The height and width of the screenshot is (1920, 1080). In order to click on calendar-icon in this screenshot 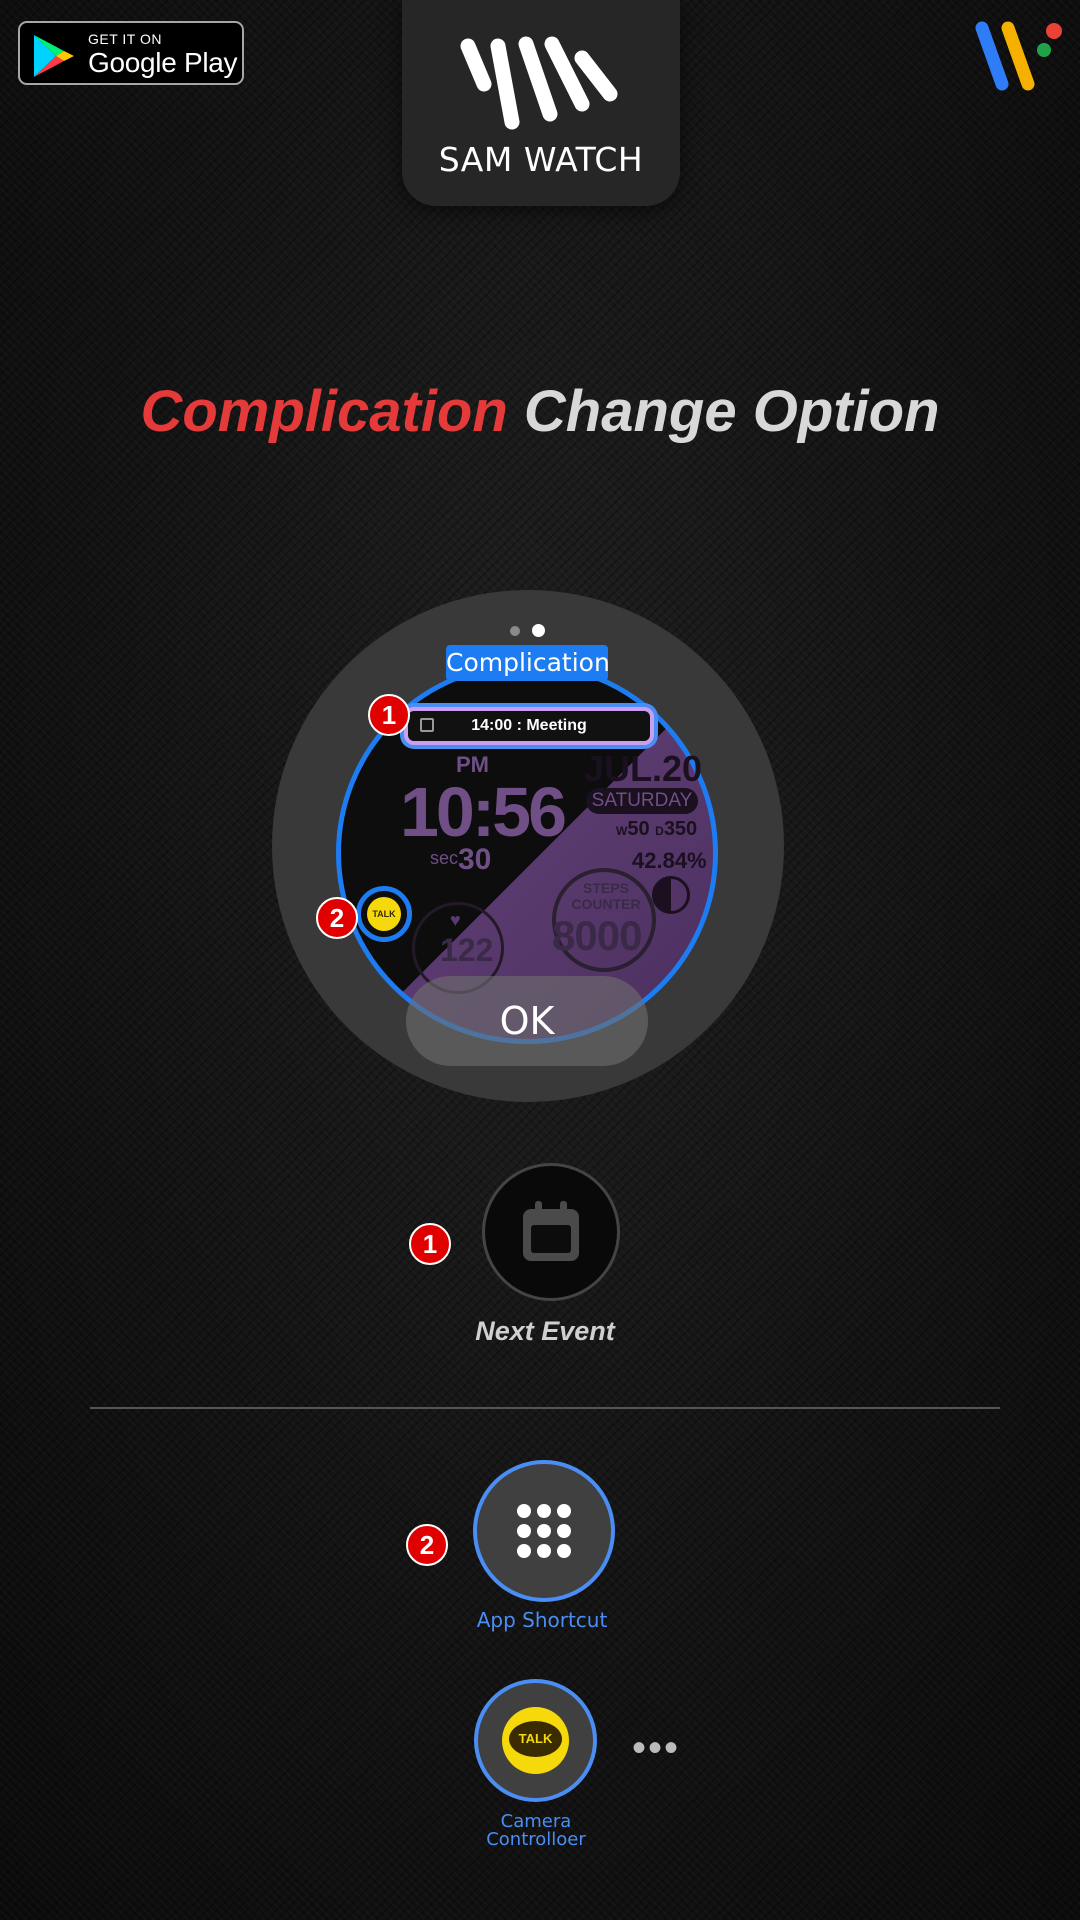, I will do `click(551, 1231)`.